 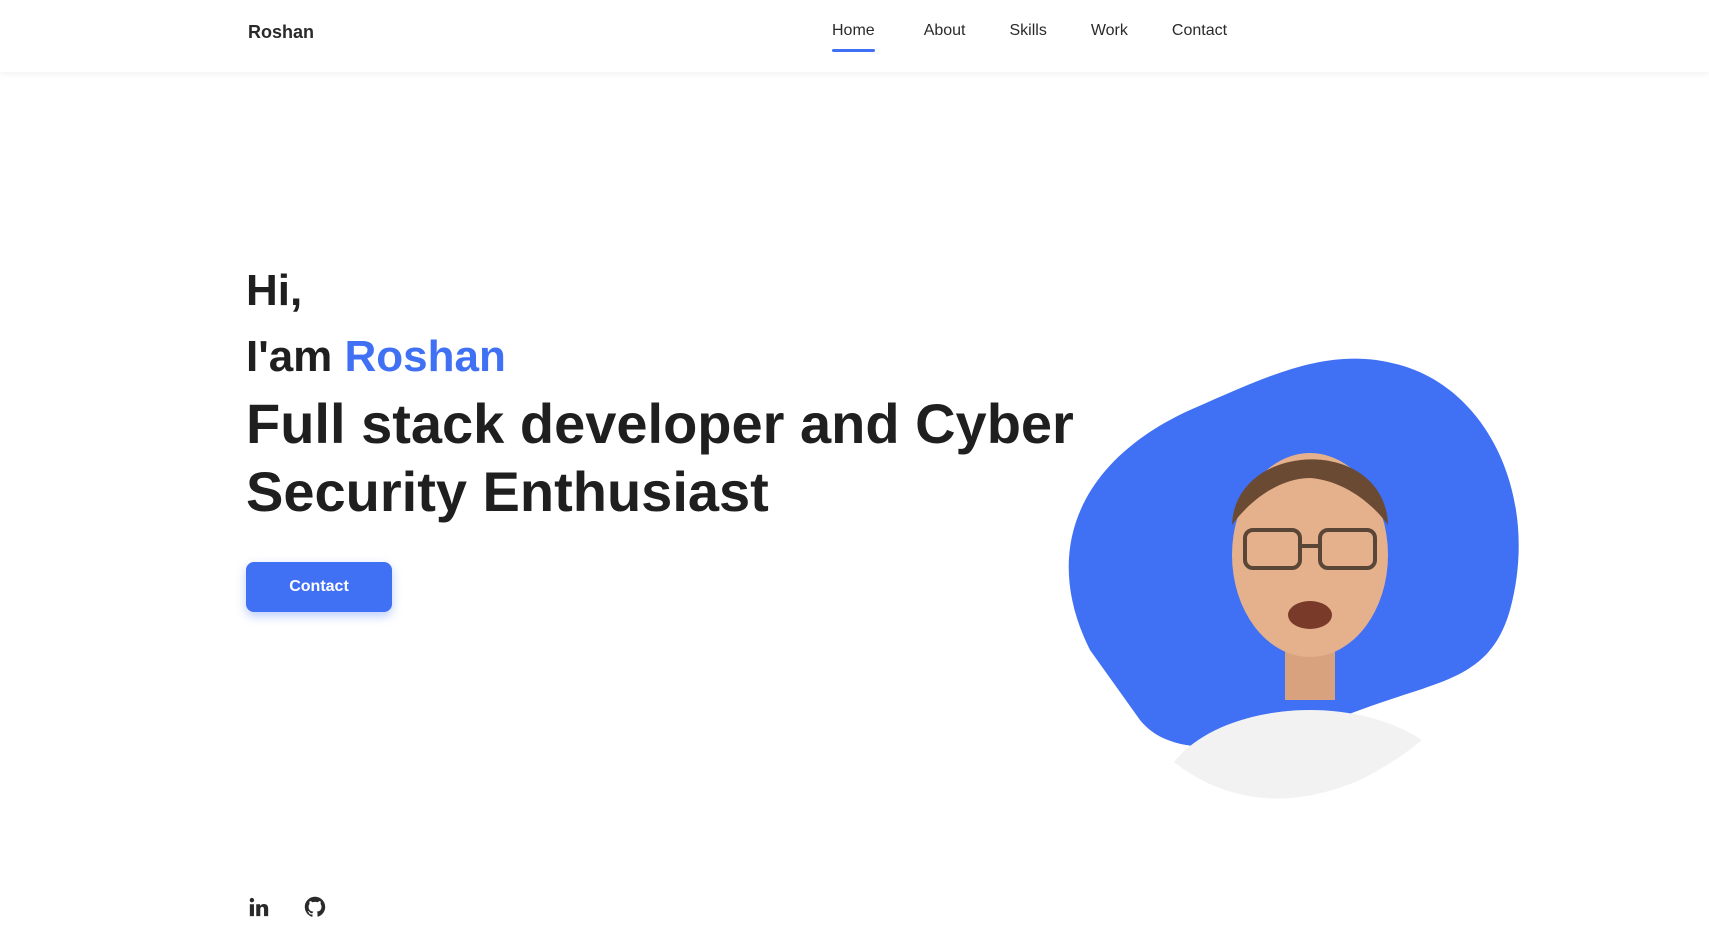 I want to click on hero-name: Roshan, so click(x=425, y=356).